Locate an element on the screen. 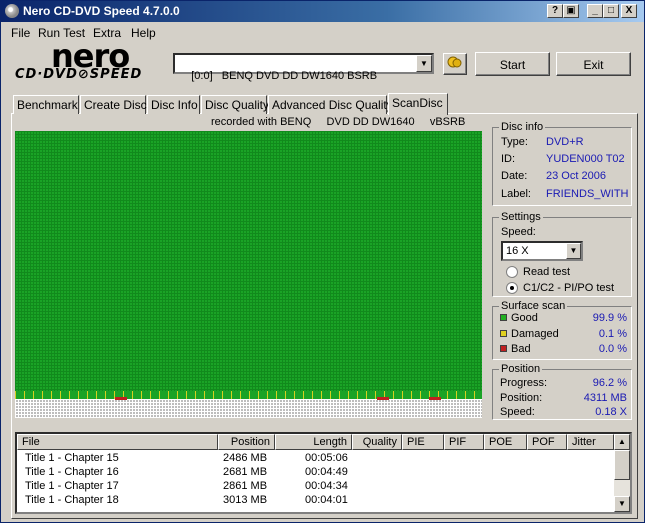 The image size is (645, 523). scan-unscanned-area is located at coordinates (248, 408).